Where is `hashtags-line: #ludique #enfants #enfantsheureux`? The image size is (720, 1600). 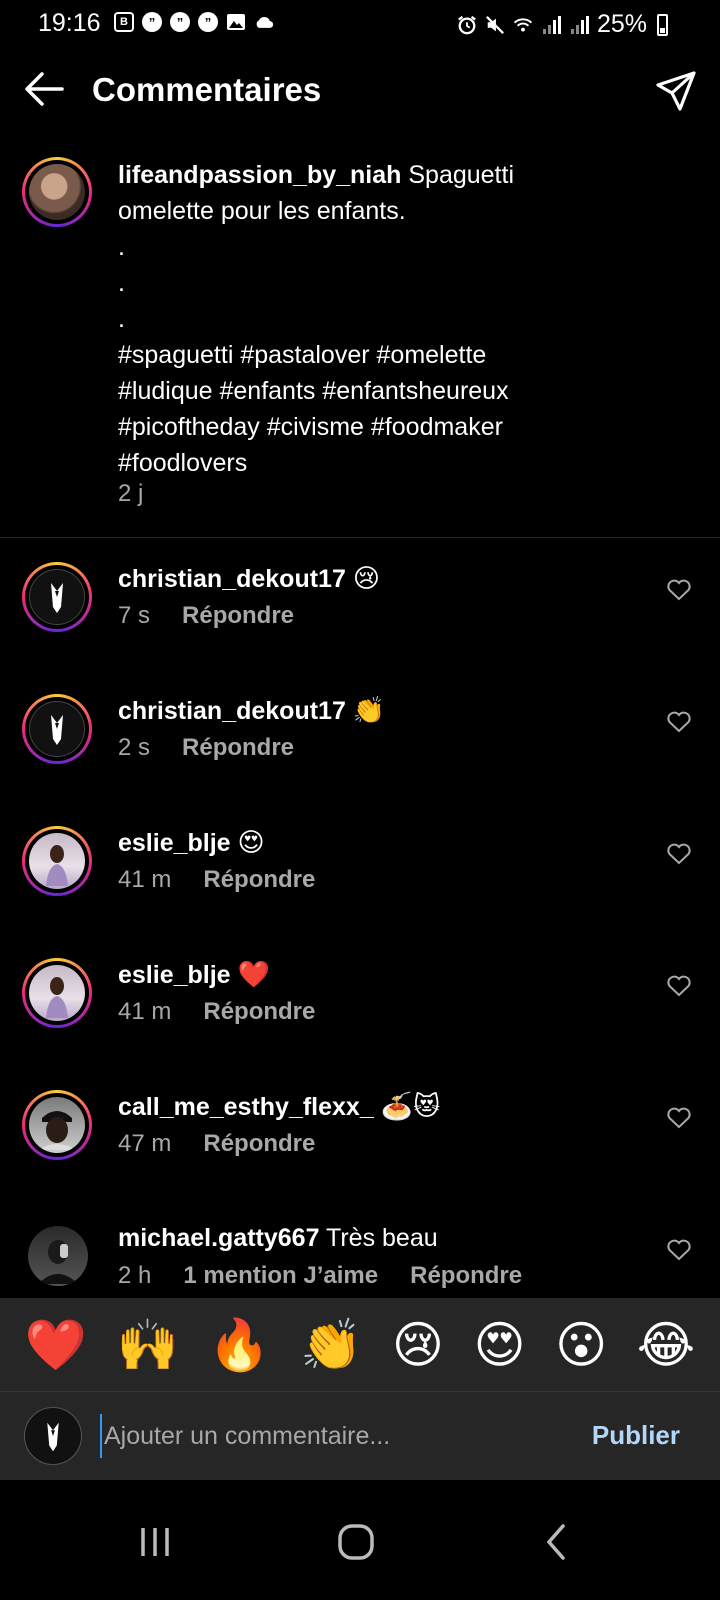 hashtags-line: #ludique #enfants #enfantsheureux is located at coordinates (313, 391).